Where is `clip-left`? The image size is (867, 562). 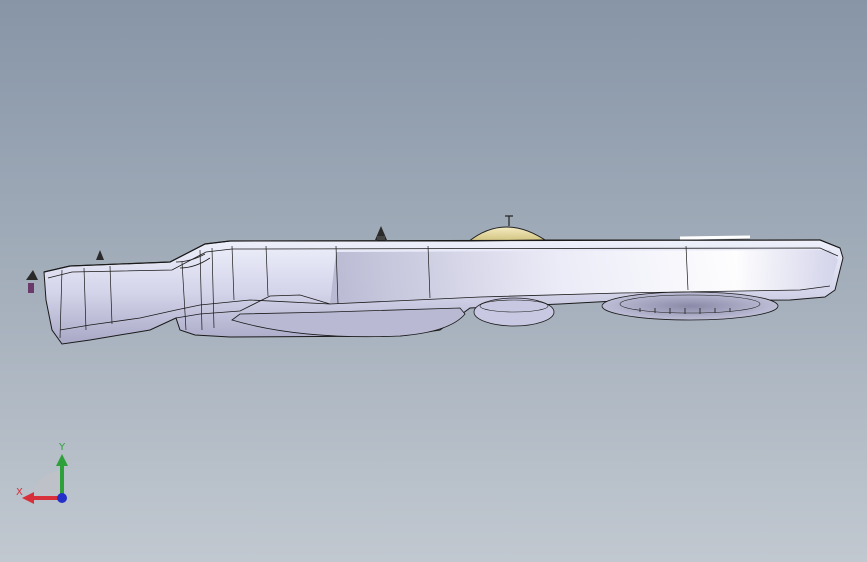 clip-left is located at coordinates (32, 275).